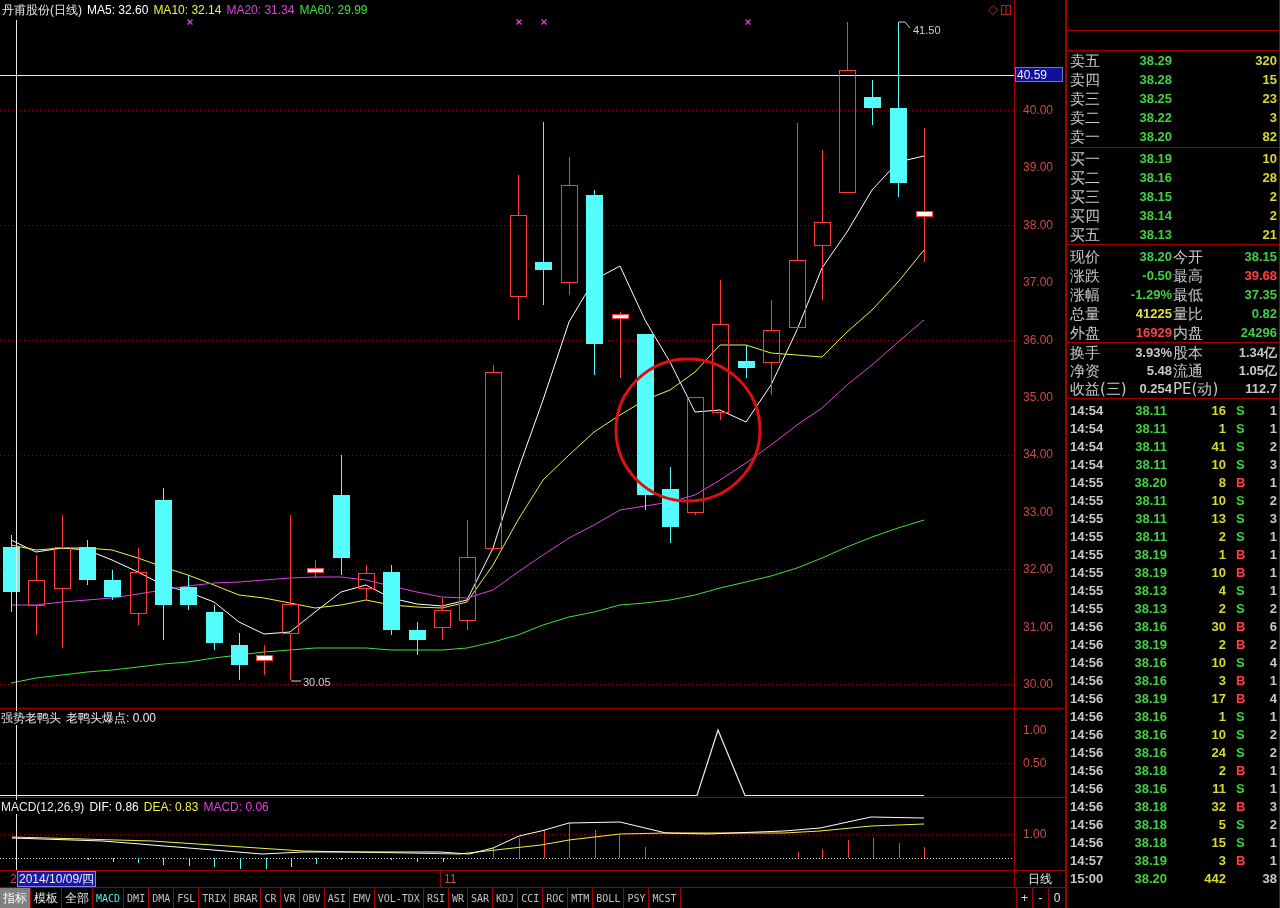 This screenshot has width=1280, height=908. Describe the element at coordinates (1038, 224) in the screenshot. I see `price-axis-label: 38.00` at that location.